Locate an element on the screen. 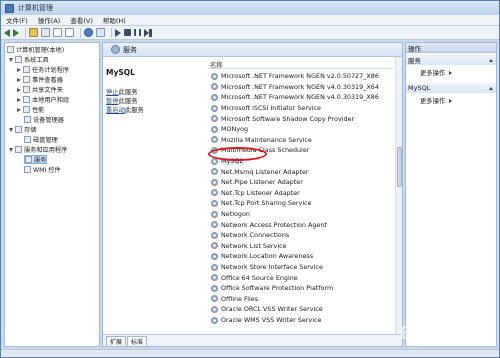 Image resolution: width=500 pixels, height=358 pixels. tree-item-performance: 性能 is located at coordinates (30, 109).